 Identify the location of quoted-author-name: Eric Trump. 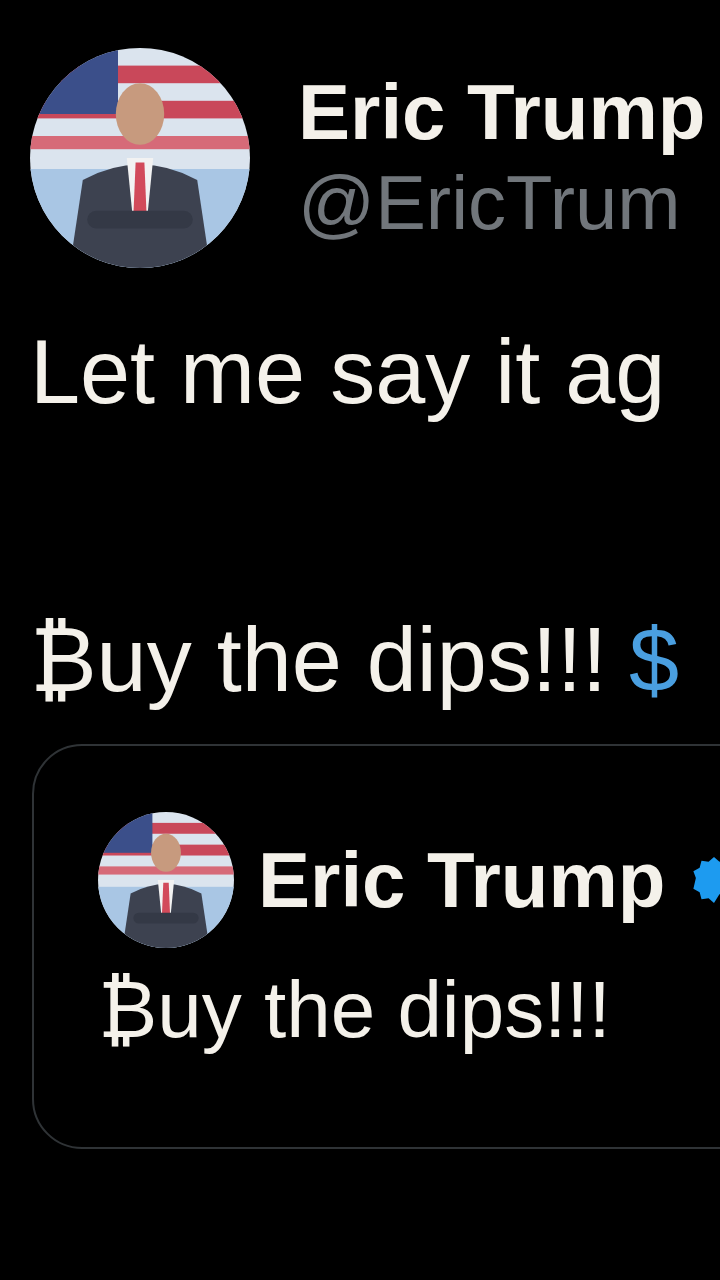
(462, 880).